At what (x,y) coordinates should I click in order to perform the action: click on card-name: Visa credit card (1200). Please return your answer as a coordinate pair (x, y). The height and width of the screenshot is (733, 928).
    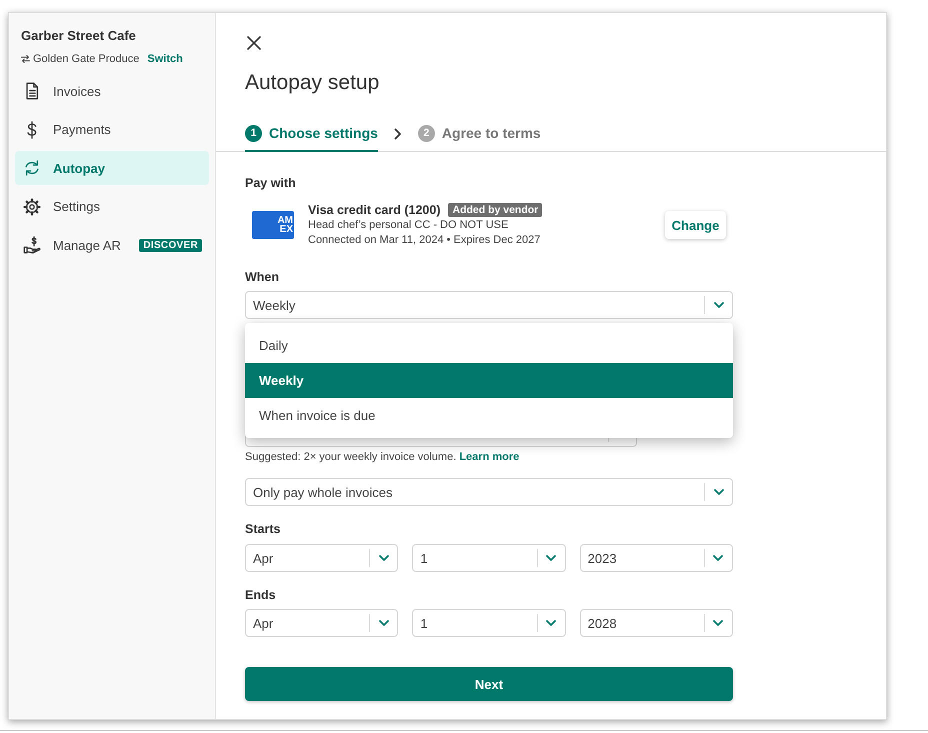
    Looking at the image, I should click on (374, 210).